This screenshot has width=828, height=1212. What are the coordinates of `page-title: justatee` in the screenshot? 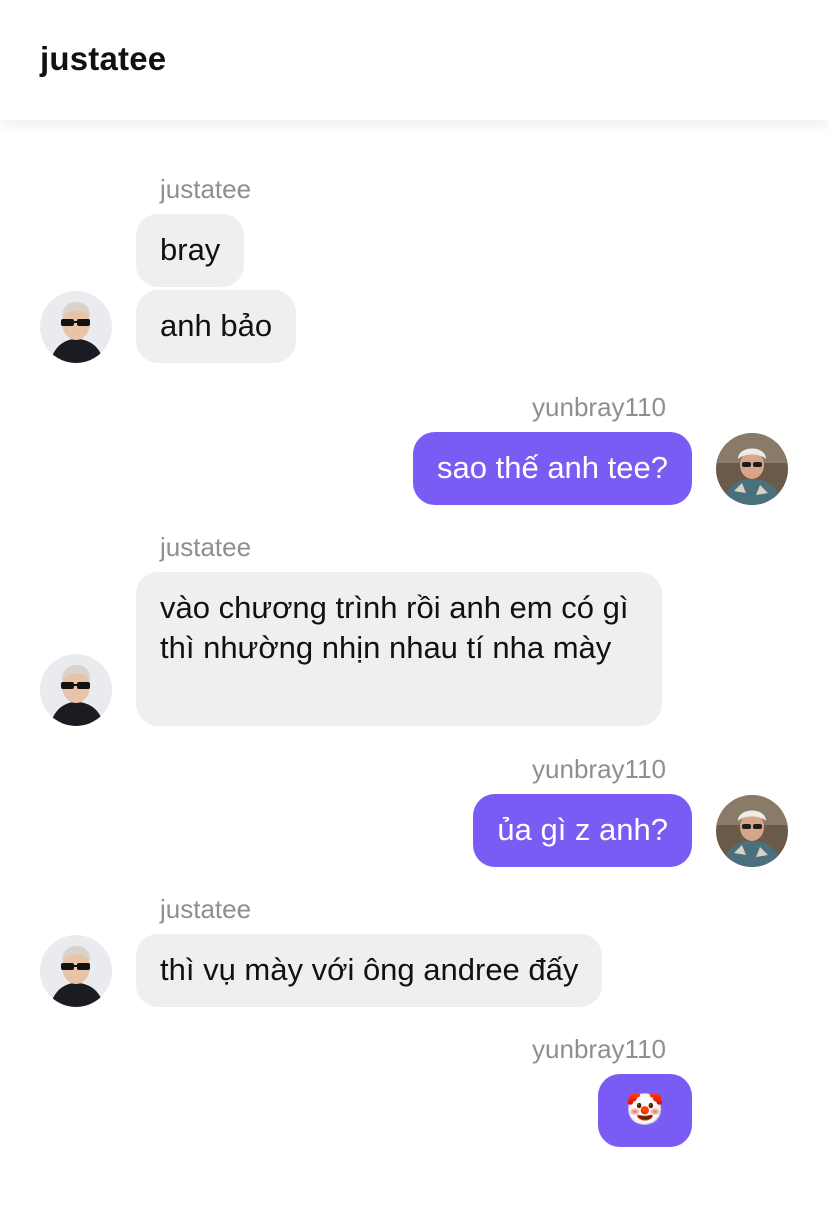 It's located at (103, 58).